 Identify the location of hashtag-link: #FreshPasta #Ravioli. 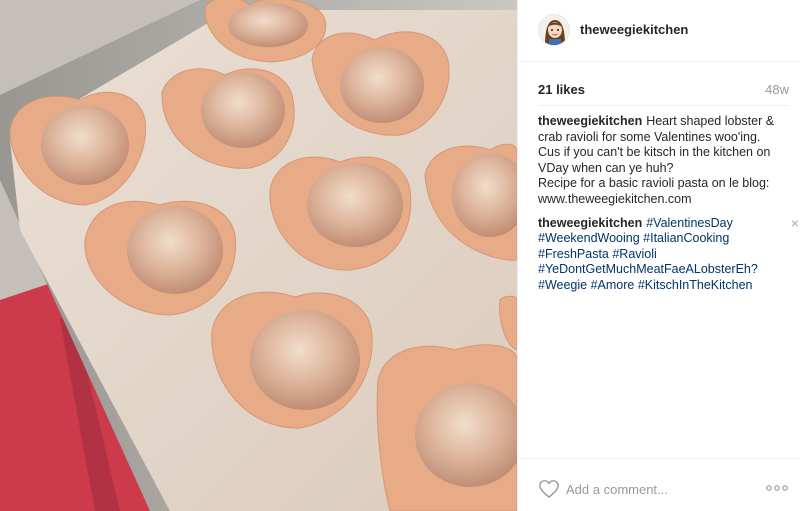
(657, 255).